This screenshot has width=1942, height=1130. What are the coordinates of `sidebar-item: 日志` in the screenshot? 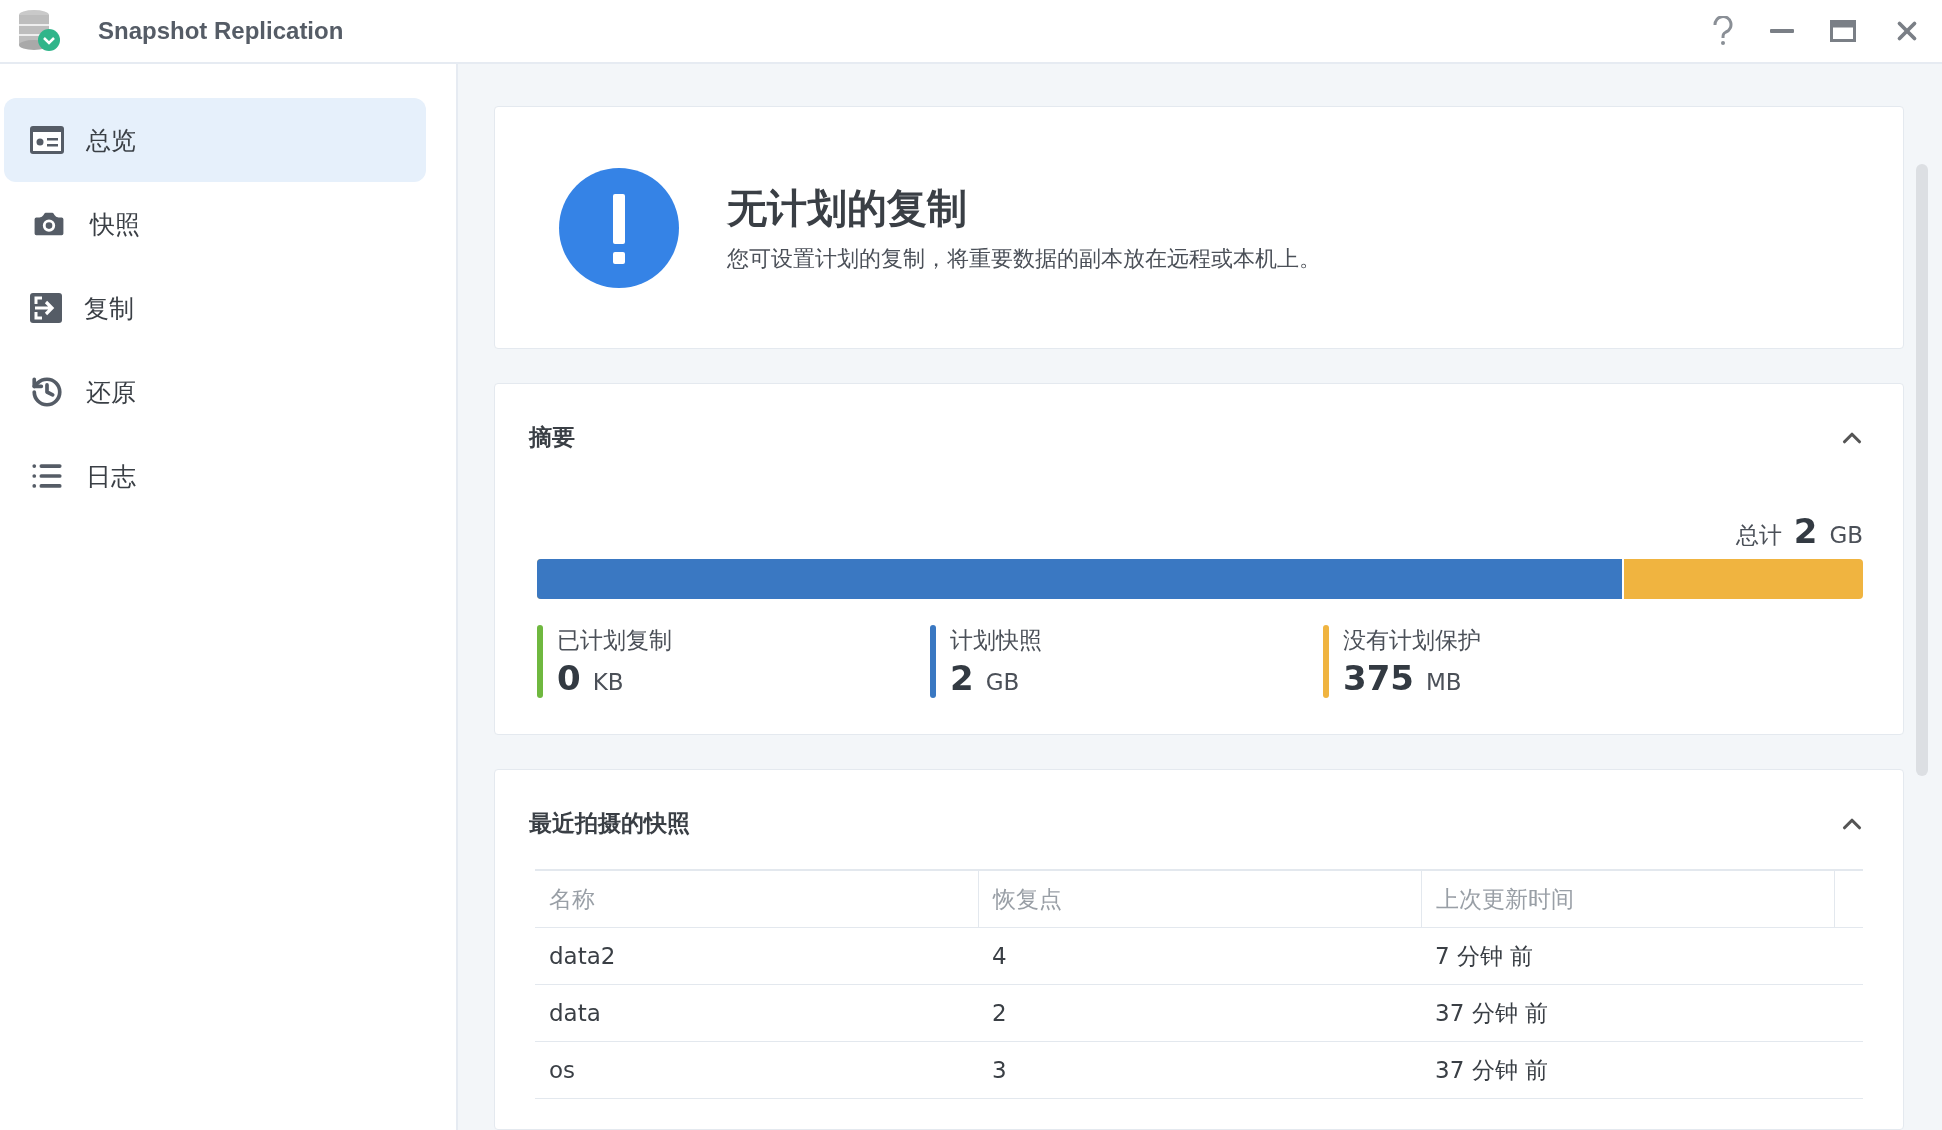 It's located at (215, 476).